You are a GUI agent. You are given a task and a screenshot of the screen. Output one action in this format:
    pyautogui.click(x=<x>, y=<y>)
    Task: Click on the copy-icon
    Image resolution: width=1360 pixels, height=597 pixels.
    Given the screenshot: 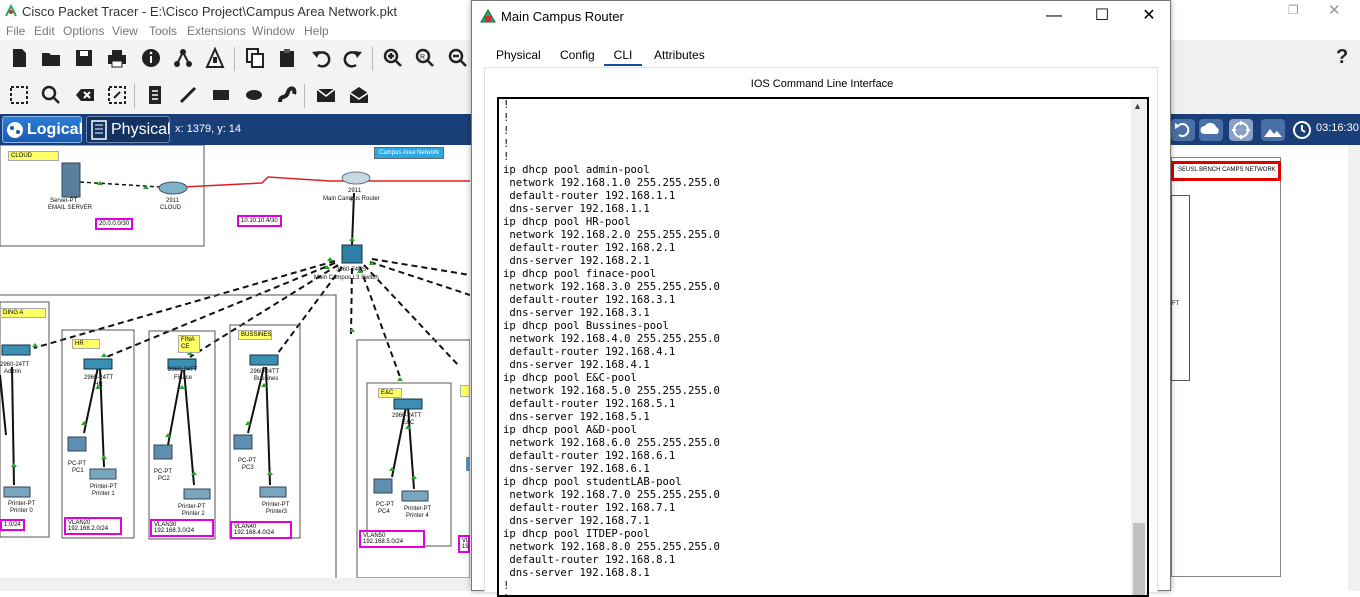 What is the action you would take?
    pyautogui.click(x=255, y=58)
    